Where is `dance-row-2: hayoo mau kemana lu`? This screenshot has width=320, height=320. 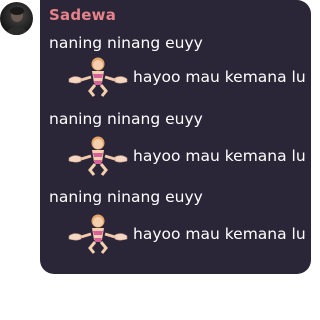 dance-row-2: hayoo mau kemana lu is located at coordinates (186, 156).